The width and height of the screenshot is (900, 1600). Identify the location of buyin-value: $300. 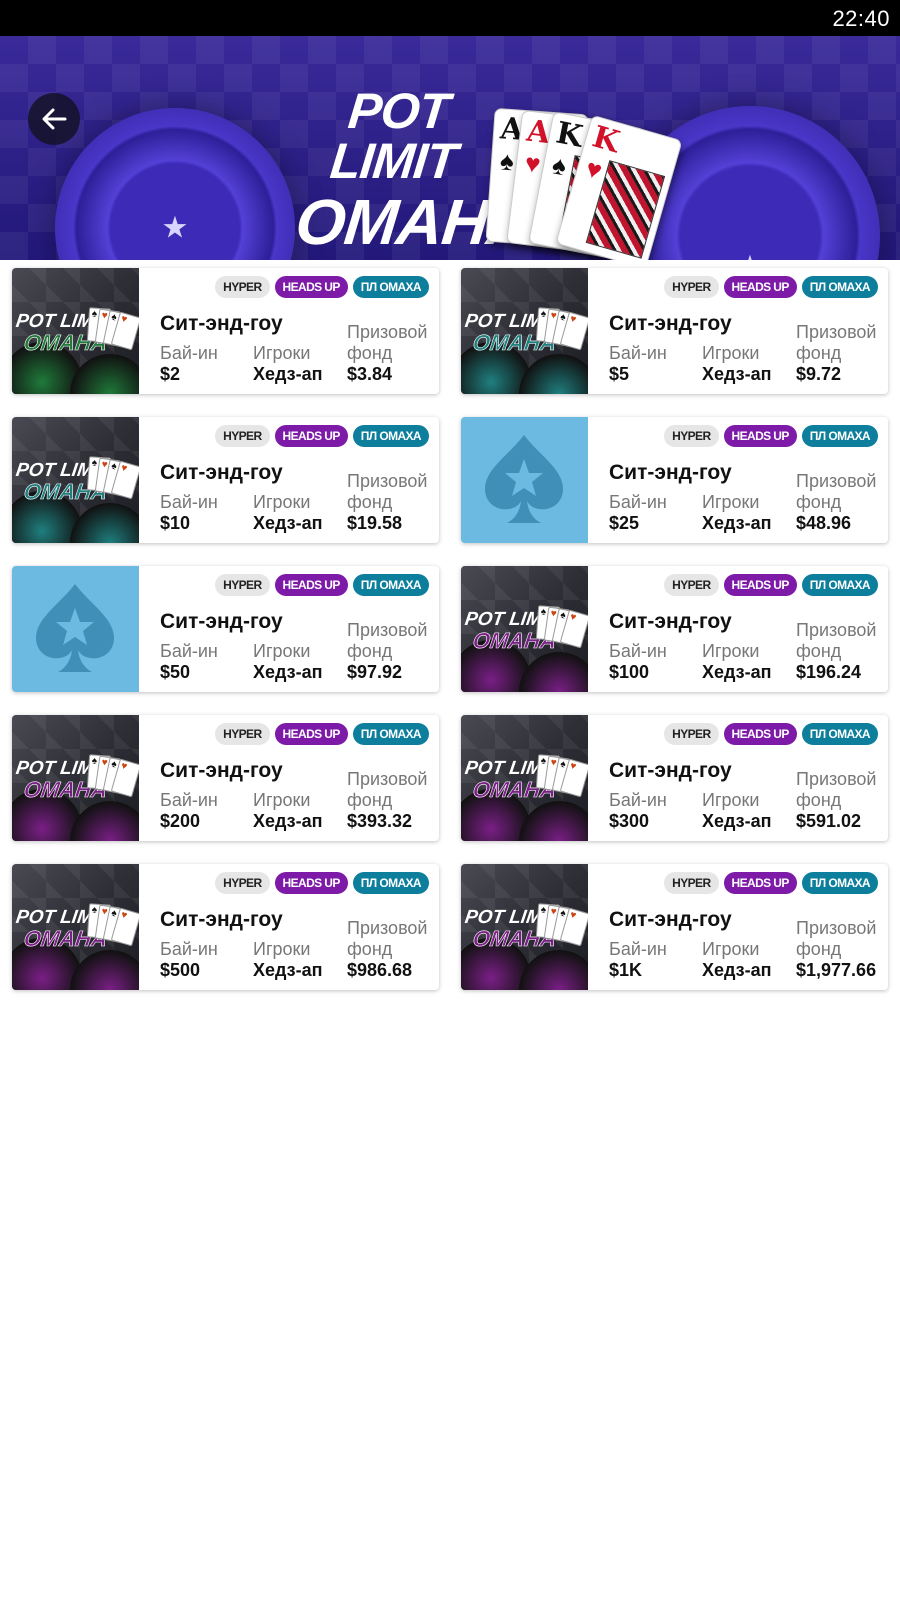
(629, 821).